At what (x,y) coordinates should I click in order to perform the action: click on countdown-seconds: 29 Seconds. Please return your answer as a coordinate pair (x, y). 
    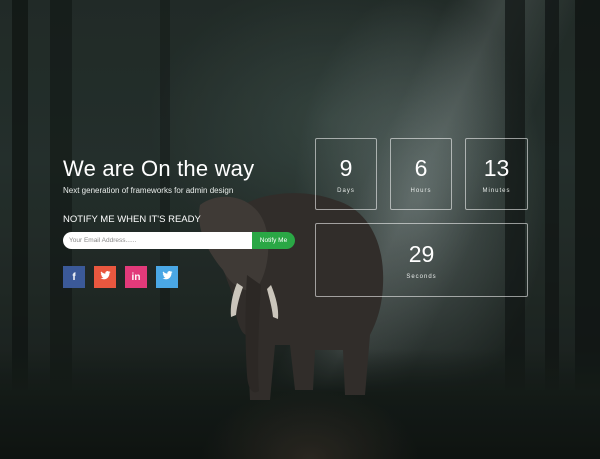
    Looking at the image, I should click on (421, 260).